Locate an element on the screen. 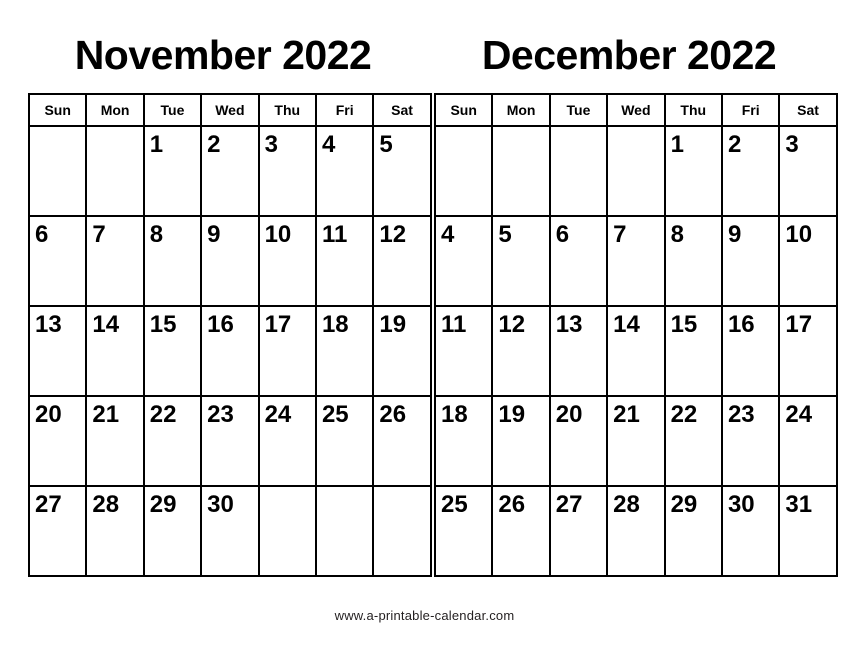 Image resolution: width=849 pixels, height=656 pixels. weekday-header-row: Sun Mon Tue Wed Thu Fri Sat is located at coordinates (229, 110).